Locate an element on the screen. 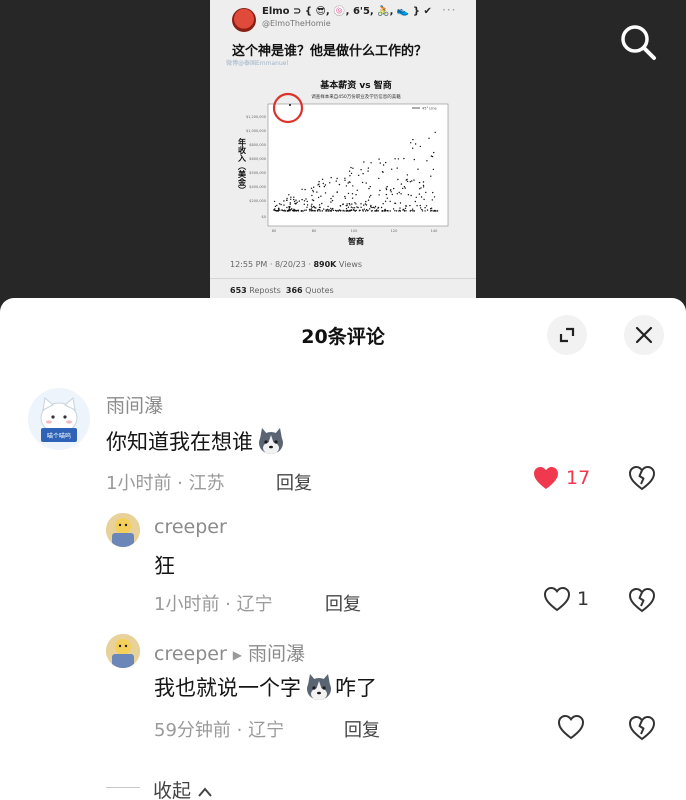 The height and width of the screenshot is (800, 686). tweet-stats: 653 Reposts 366 Quotes is located at coordinates (282, 290).